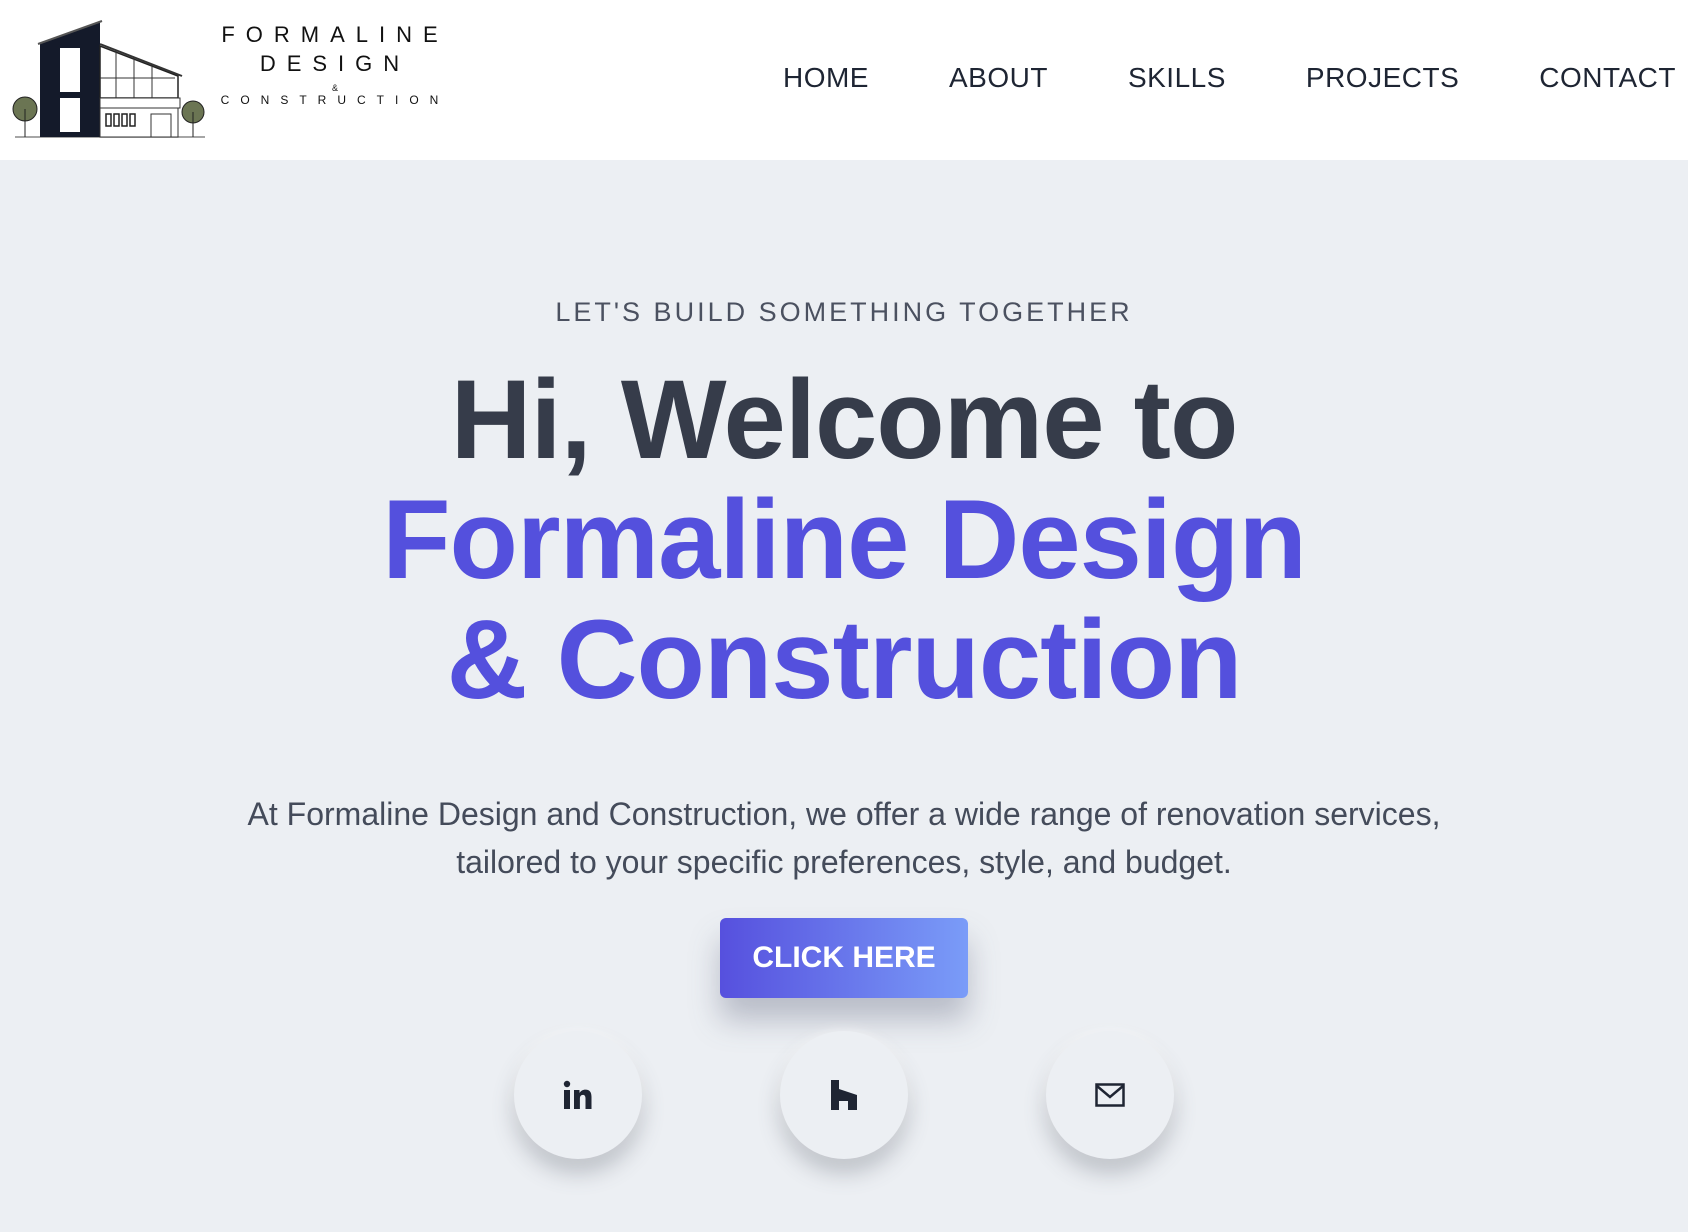 The image size is (1688, 1232). Describe the element at coordinates (844, 312) in the screenshot. I see `hero-eyebrow: LET'S BUILD SOMETHING TOGETHER` at that location.